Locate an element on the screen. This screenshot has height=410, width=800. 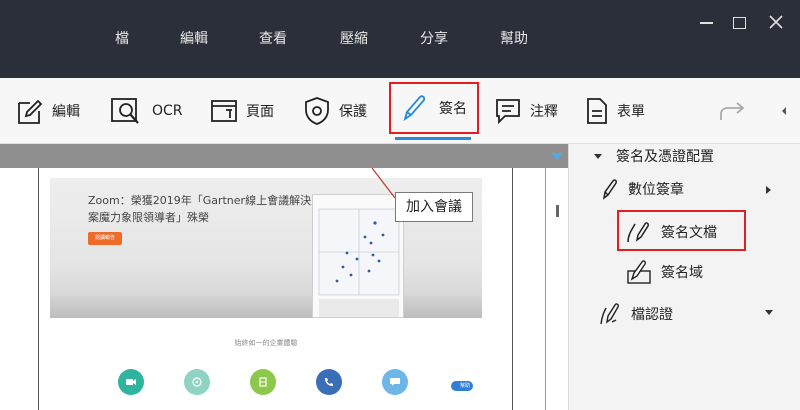
digital-pen-icon is located at coordinates (609, 189).